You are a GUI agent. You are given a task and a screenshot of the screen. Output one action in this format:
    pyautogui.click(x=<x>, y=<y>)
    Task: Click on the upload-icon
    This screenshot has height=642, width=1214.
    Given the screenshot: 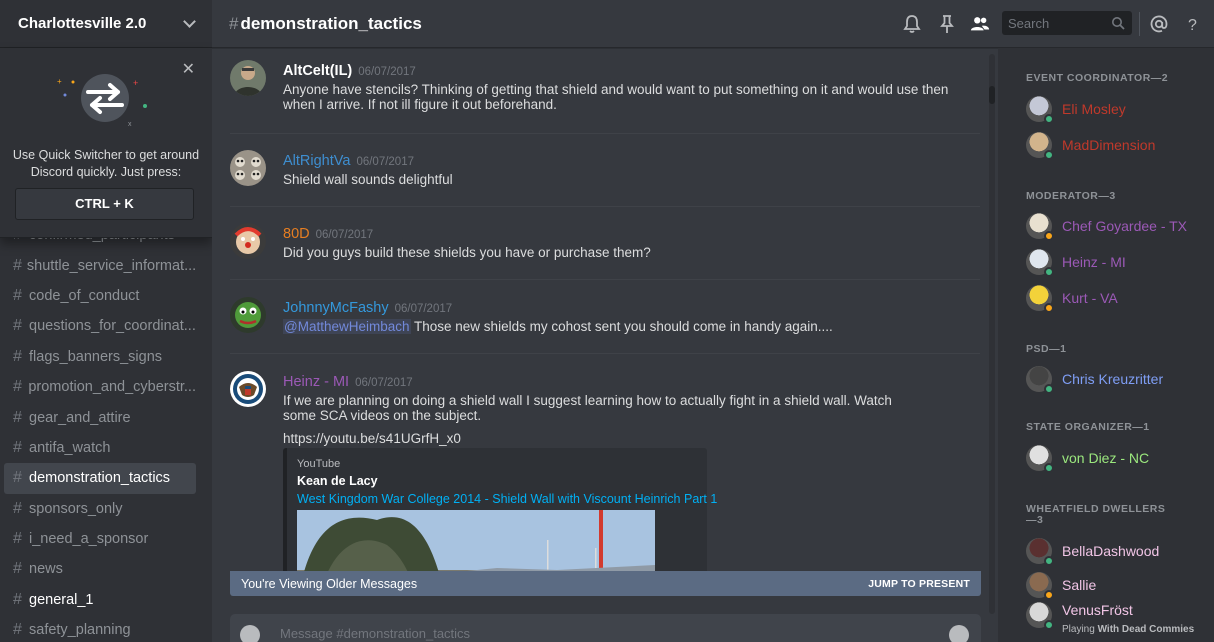 What is the action you would take?
    pyautogui.click(x=250, y=633)
    